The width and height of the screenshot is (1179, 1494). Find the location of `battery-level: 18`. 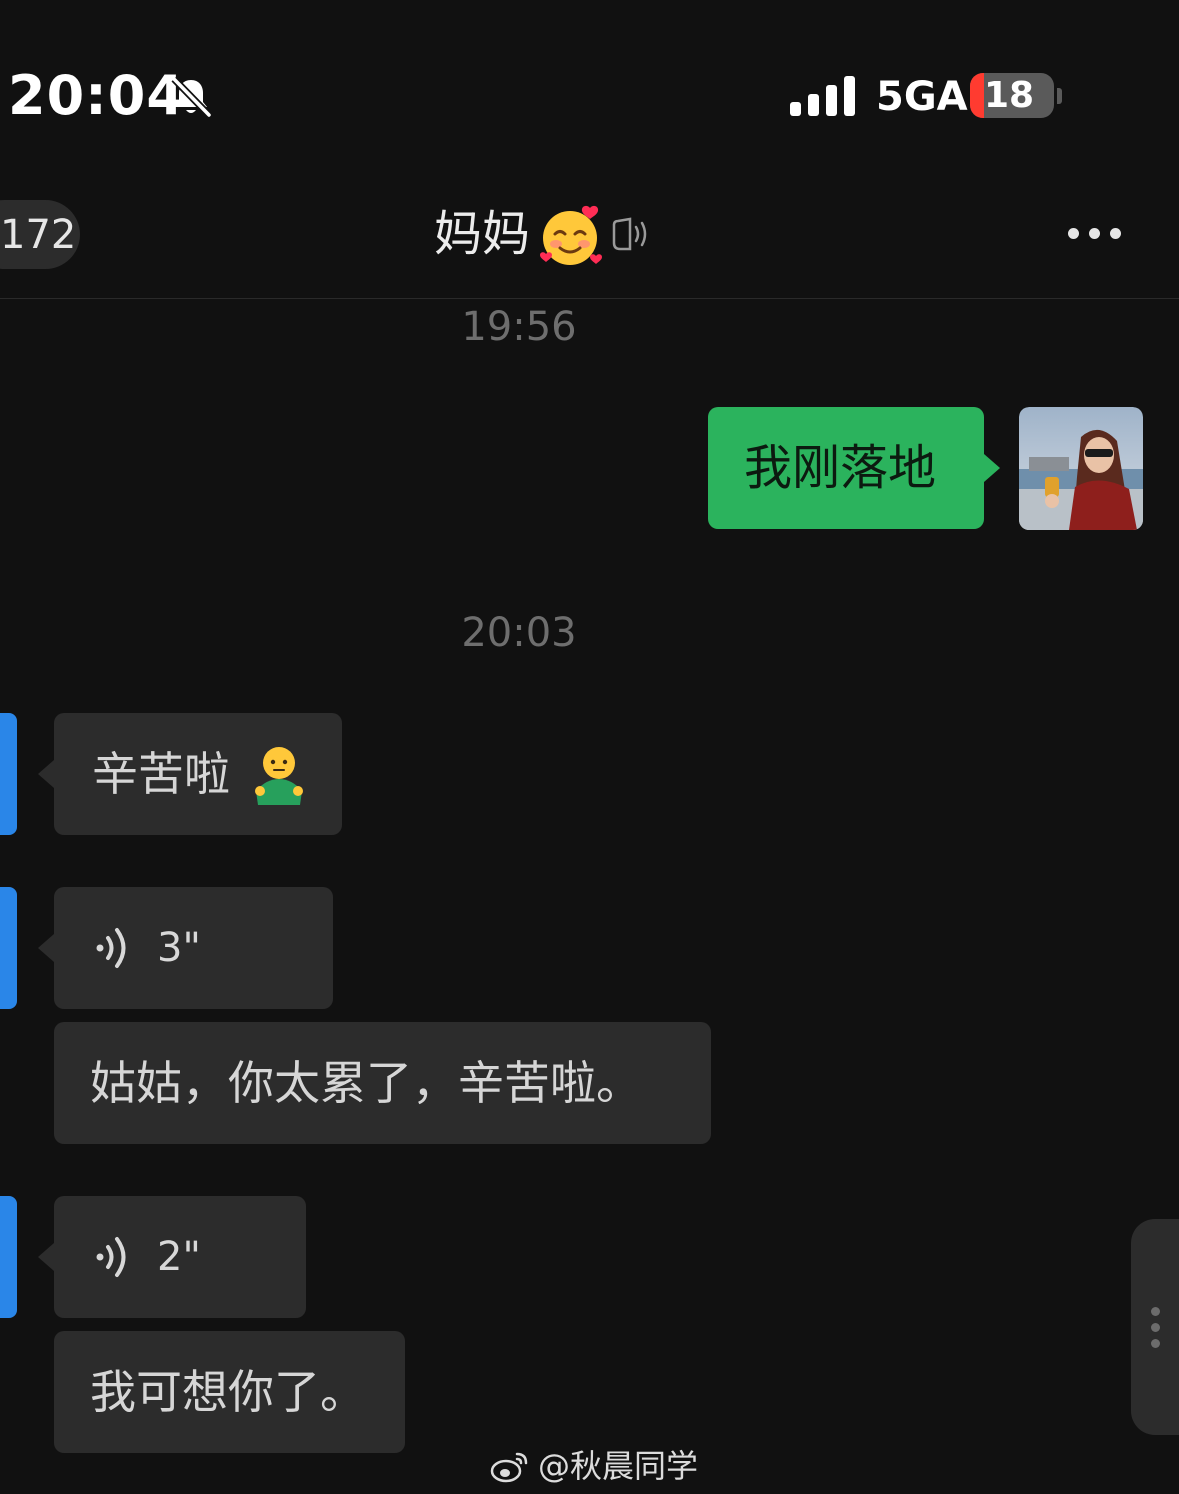

battery-level: 18 is located at coordinates (1009, 95).